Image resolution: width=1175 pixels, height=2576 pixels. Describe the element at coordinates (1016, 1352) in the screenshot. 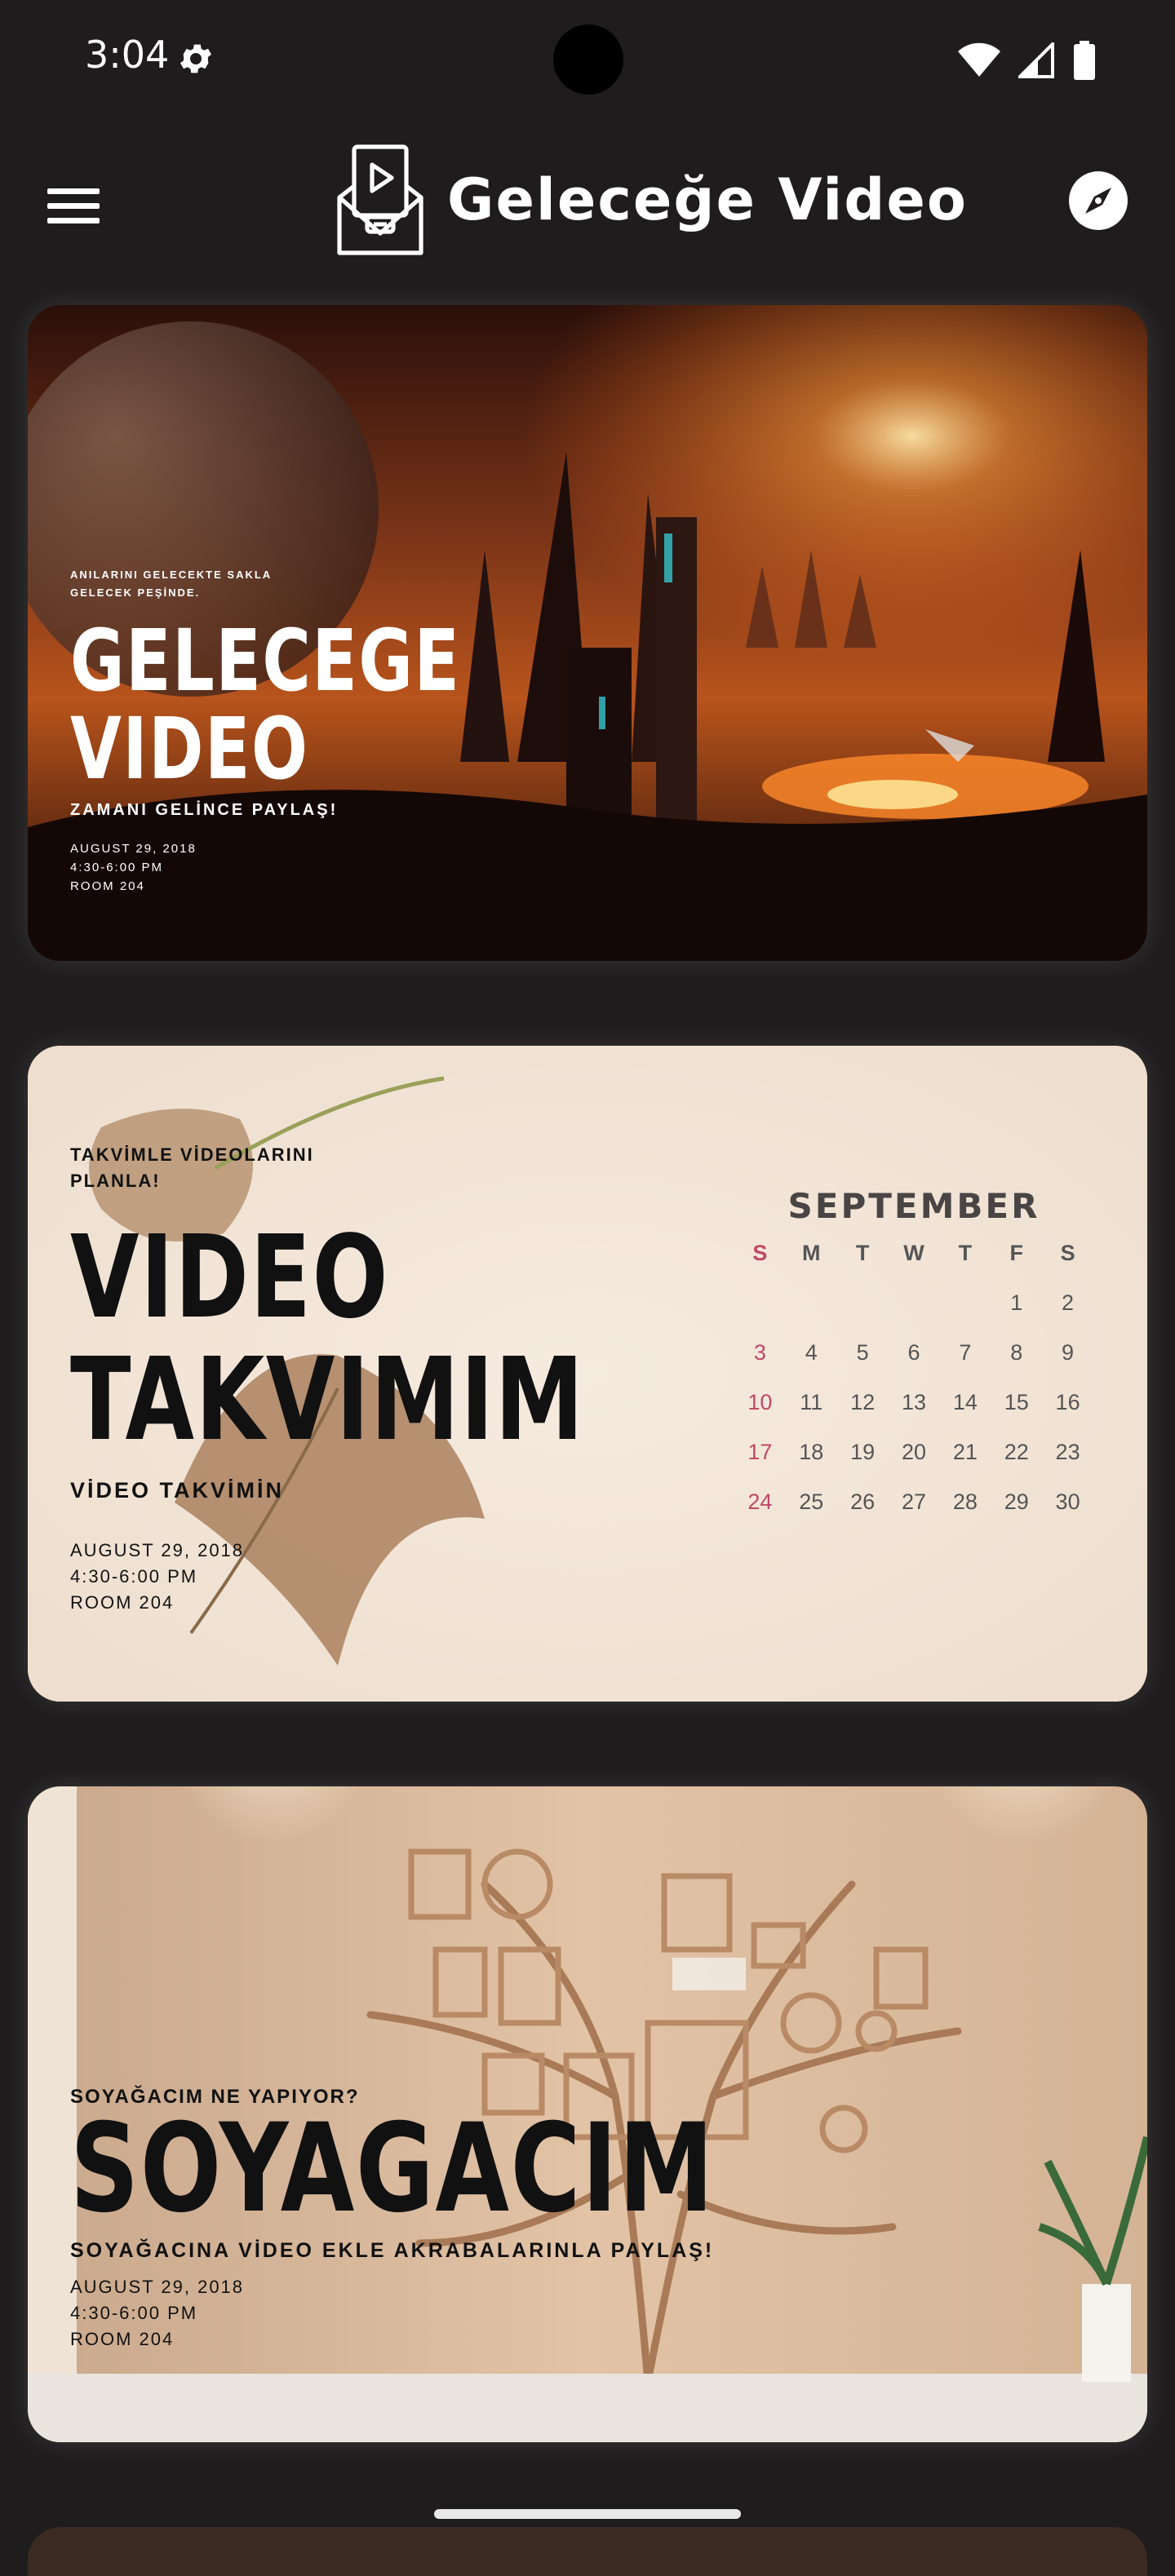

I see `calendar-day: 8` at that location.